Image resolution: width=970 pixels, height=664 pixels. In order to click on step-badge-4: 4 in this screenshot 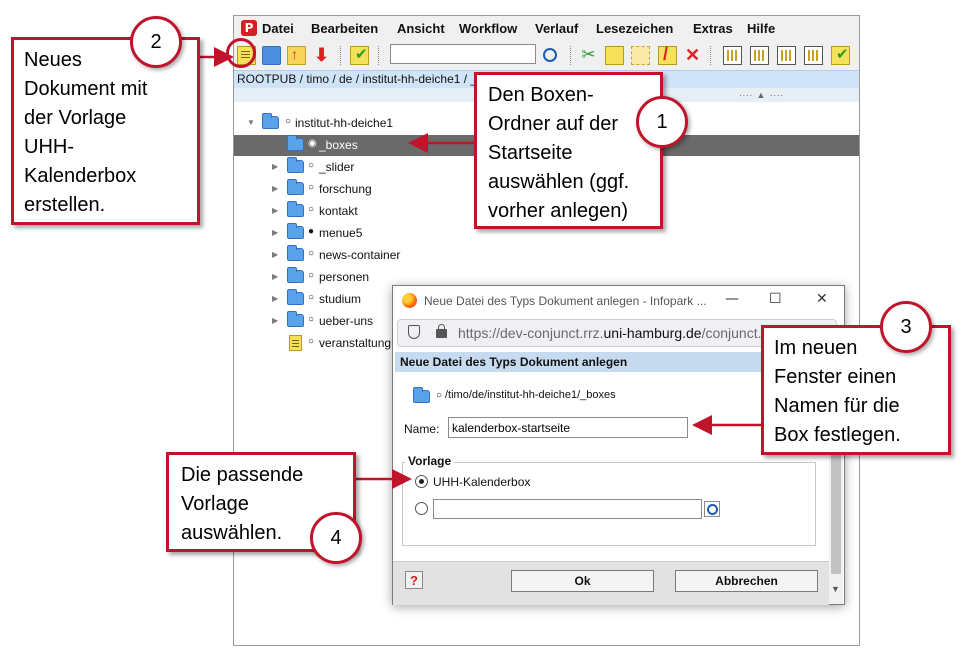, I will do `click(336, 538)`.